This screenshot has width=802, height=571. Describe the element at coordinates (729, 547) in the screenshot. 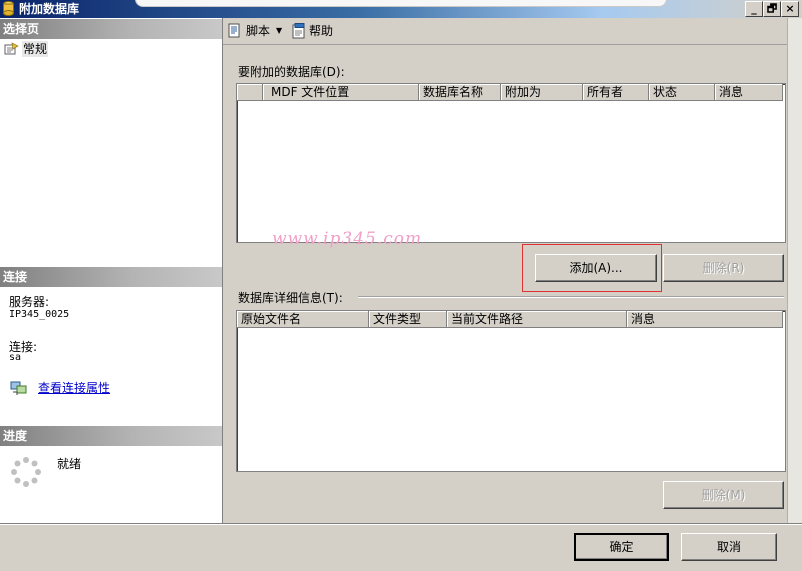

I see `cancel-button: 取消` at that location.